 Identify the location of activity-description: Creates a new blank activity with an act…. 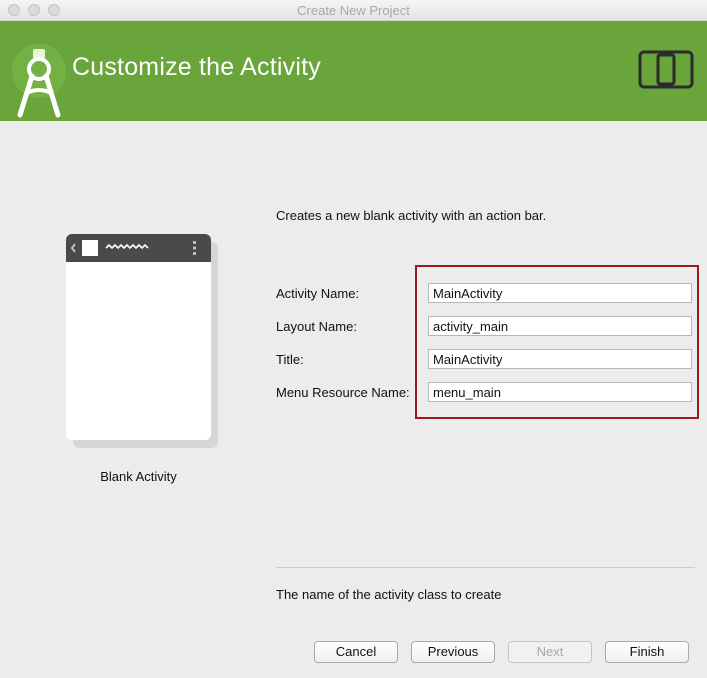
(411, 215).